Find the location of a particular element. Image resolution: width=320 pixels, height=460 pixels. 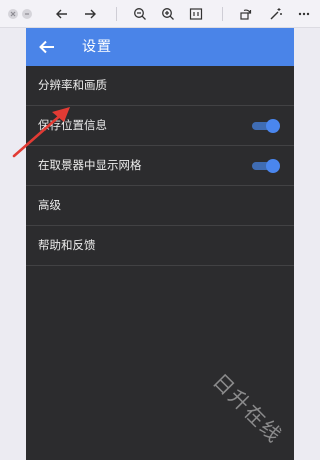

settings-item-label: 高级 is located at coordinates (49, 205).